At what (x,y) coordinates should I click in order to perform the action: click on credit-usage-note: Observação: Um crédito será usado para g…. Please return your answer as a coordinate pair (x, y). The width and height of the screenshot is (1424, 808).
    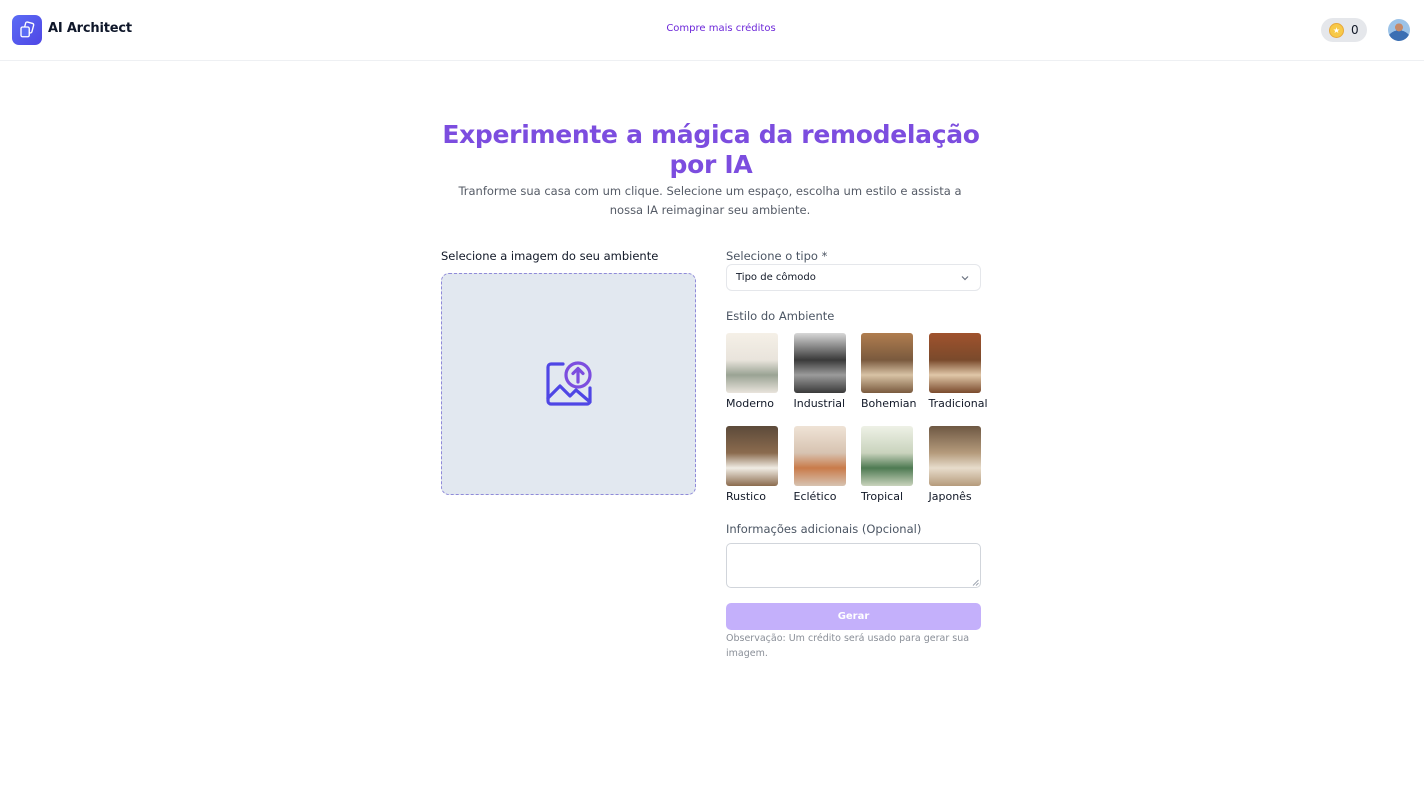
    Looking at the image, I should click on (848, 646).